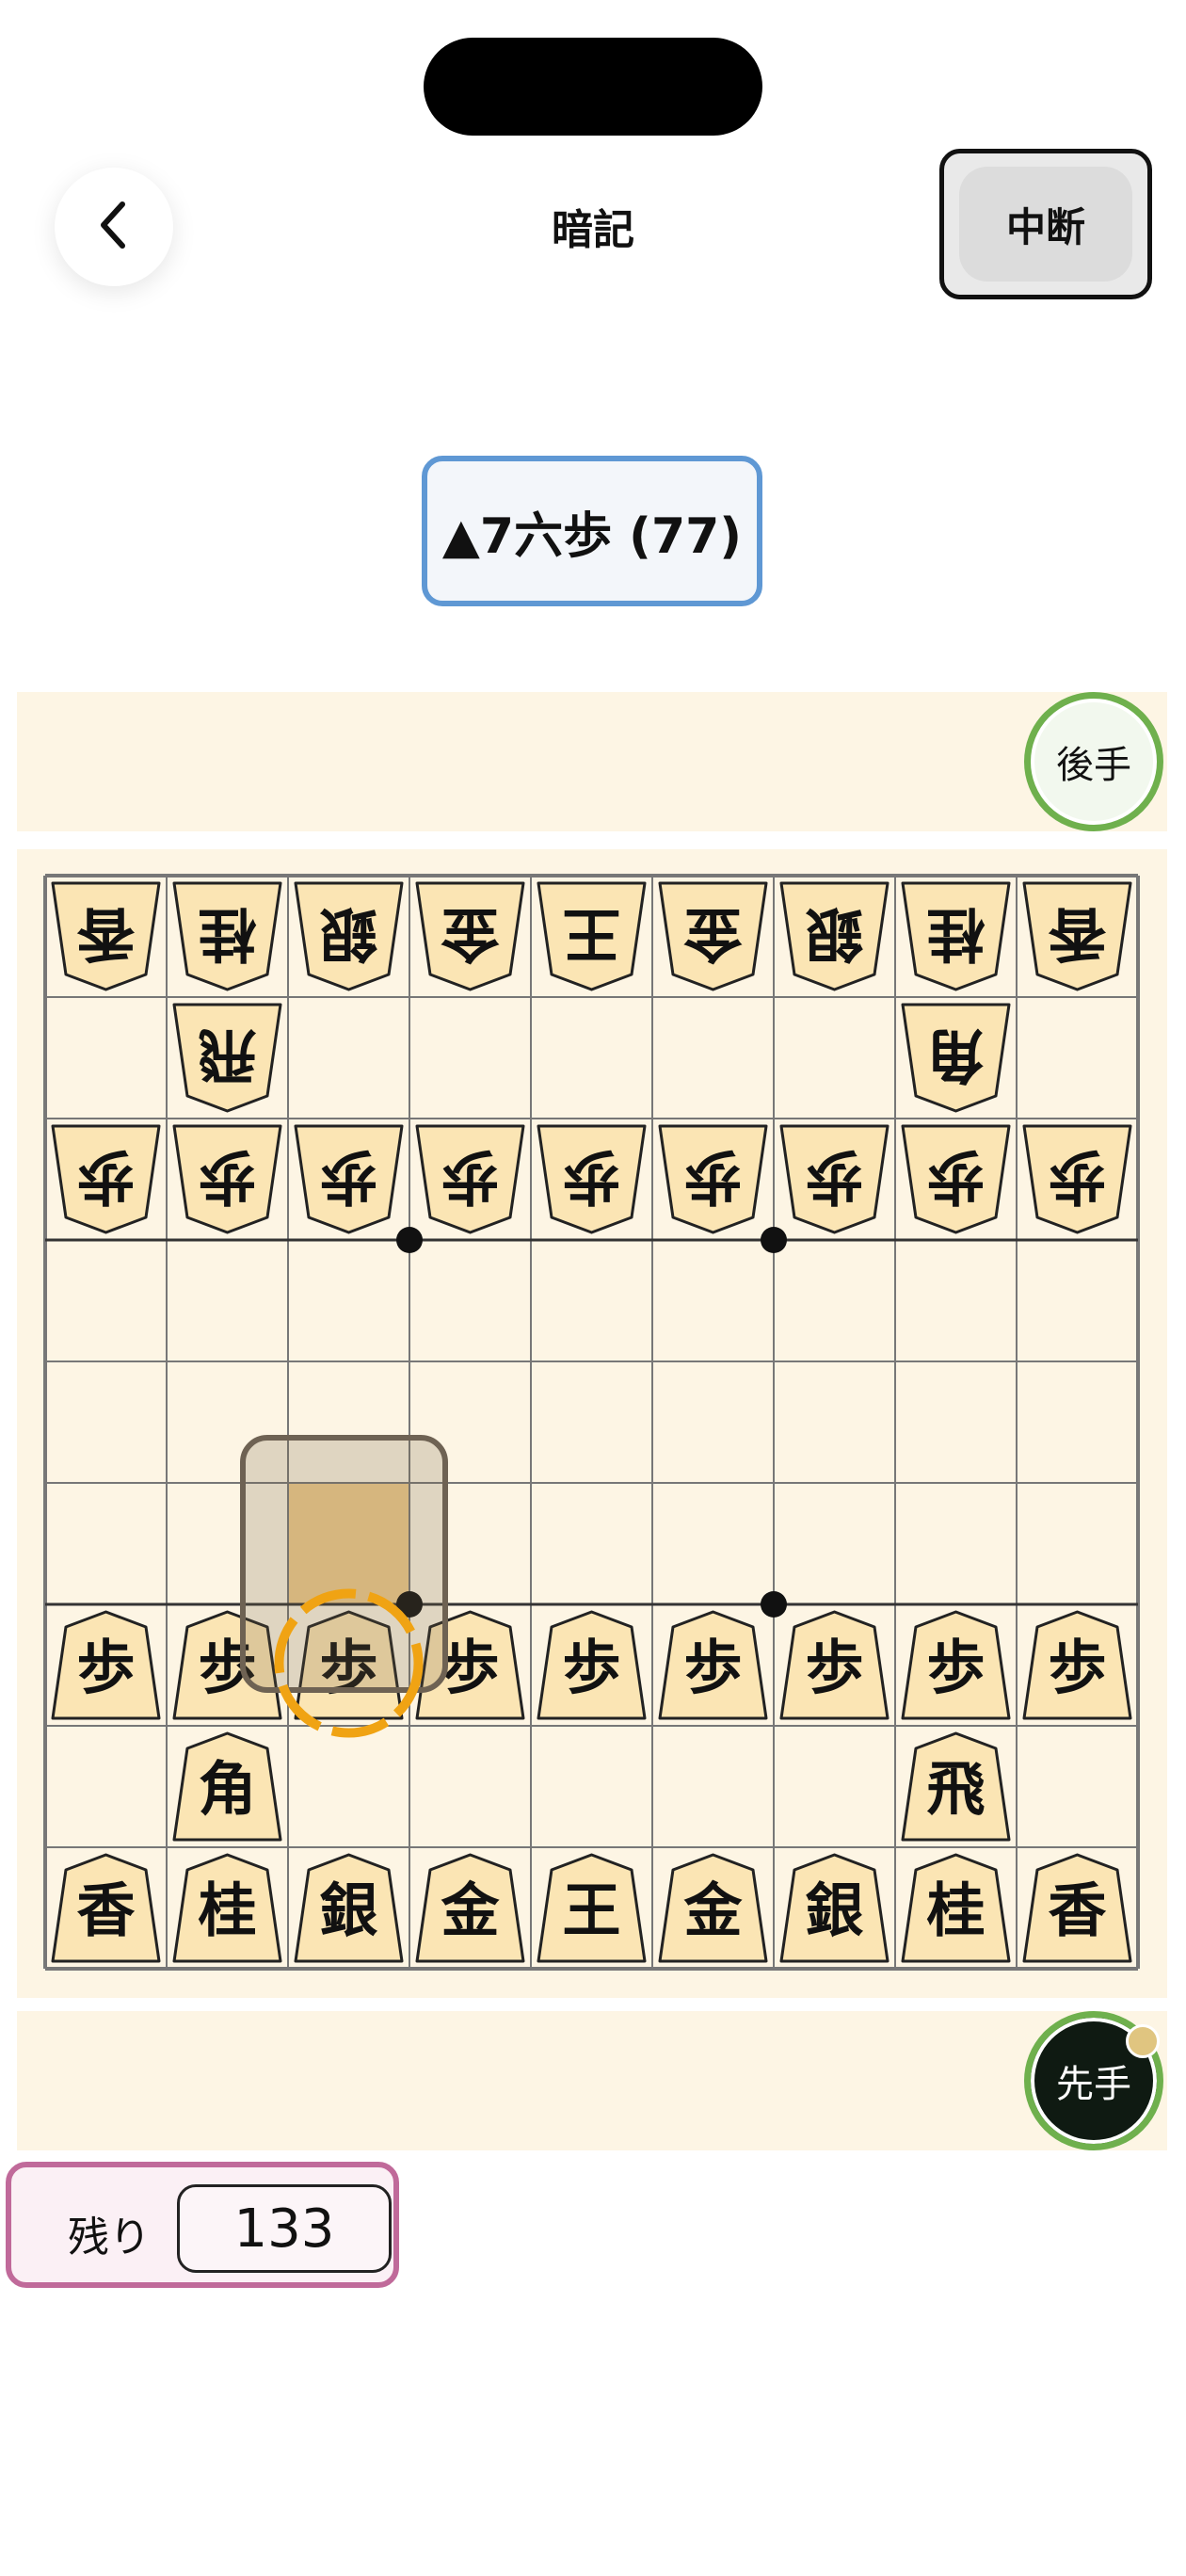 This screenshot has width=1186, height=2576. Describe the element at coordinates (592, 761) in the screenshot. I see `gote-hand-area` at that location.